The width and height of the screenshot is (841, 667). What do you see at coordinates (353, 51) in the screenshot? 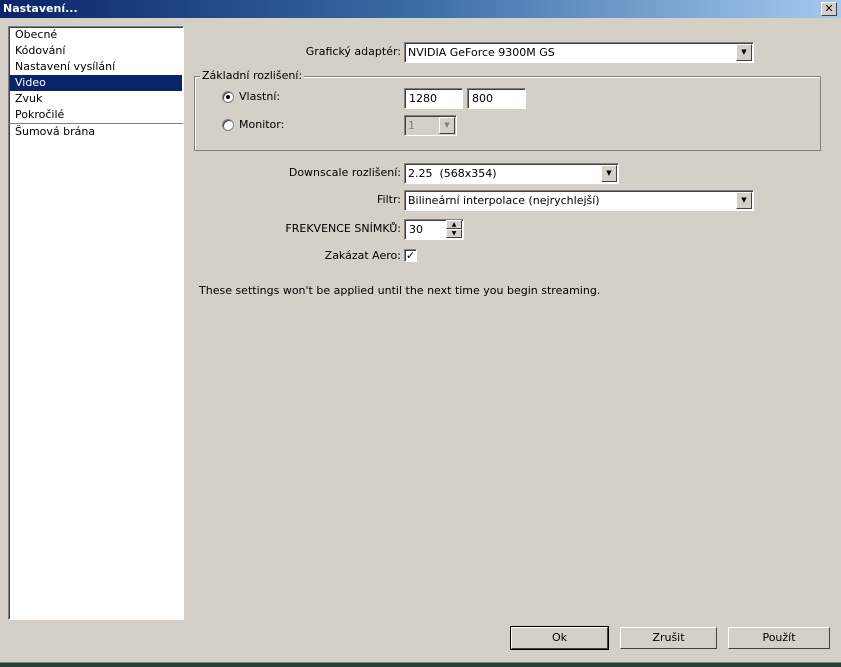
I see `adapter-label: Grafický adaptér:` at bounding box center [353, 51].